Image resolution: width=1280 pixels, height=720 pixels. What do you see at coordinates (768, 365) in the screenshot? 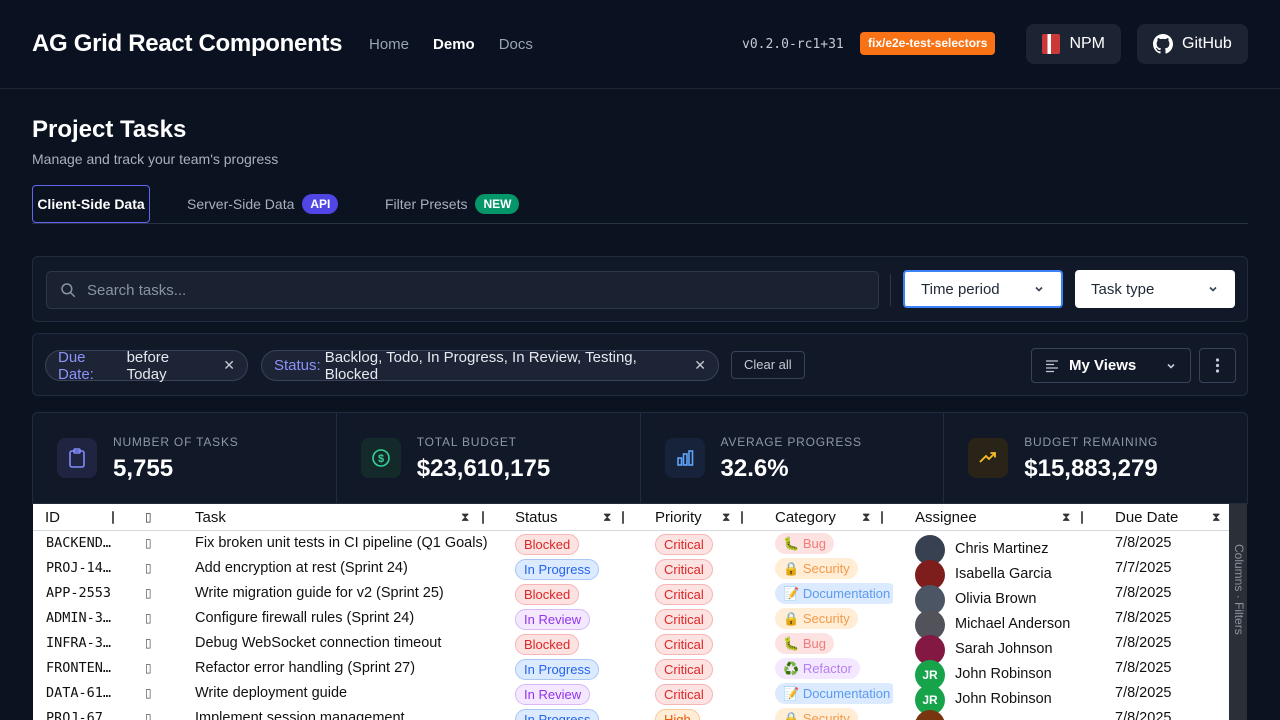
I see `clear-all-button: Clear all` at bounding box center [768, 365].